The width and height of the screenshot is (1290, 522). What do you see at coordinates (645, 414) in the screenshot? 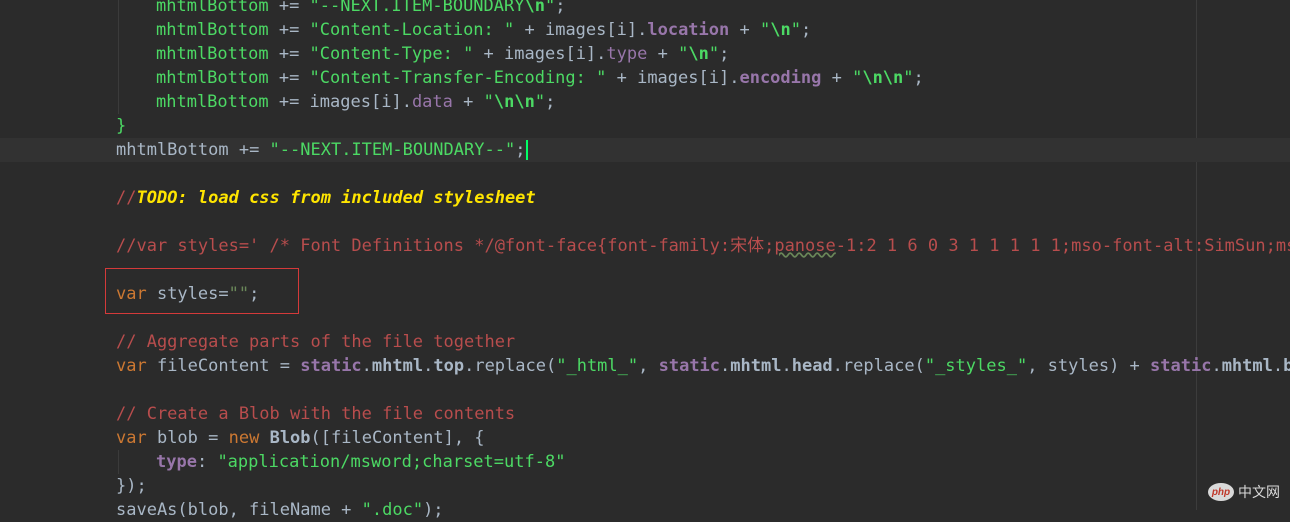
I see `code-line: // Create a Blob with the file contents` at bounding box center [645, 414].